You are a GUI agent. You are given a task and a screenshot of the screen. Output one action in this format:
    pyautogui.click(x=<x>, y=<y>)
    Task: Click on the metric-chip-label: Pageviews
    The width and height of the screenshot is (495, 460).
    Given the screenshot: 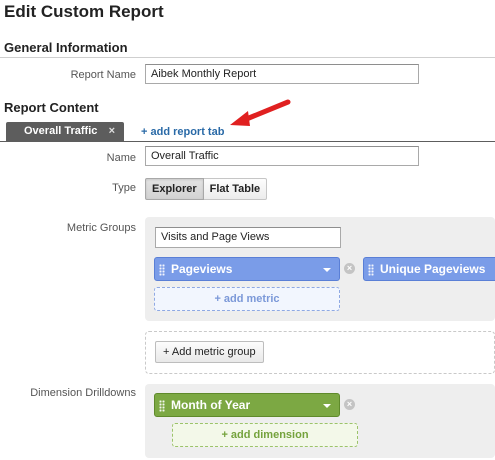 What is the action you would take?
    pyautogui.click(x=202, y=269)
    